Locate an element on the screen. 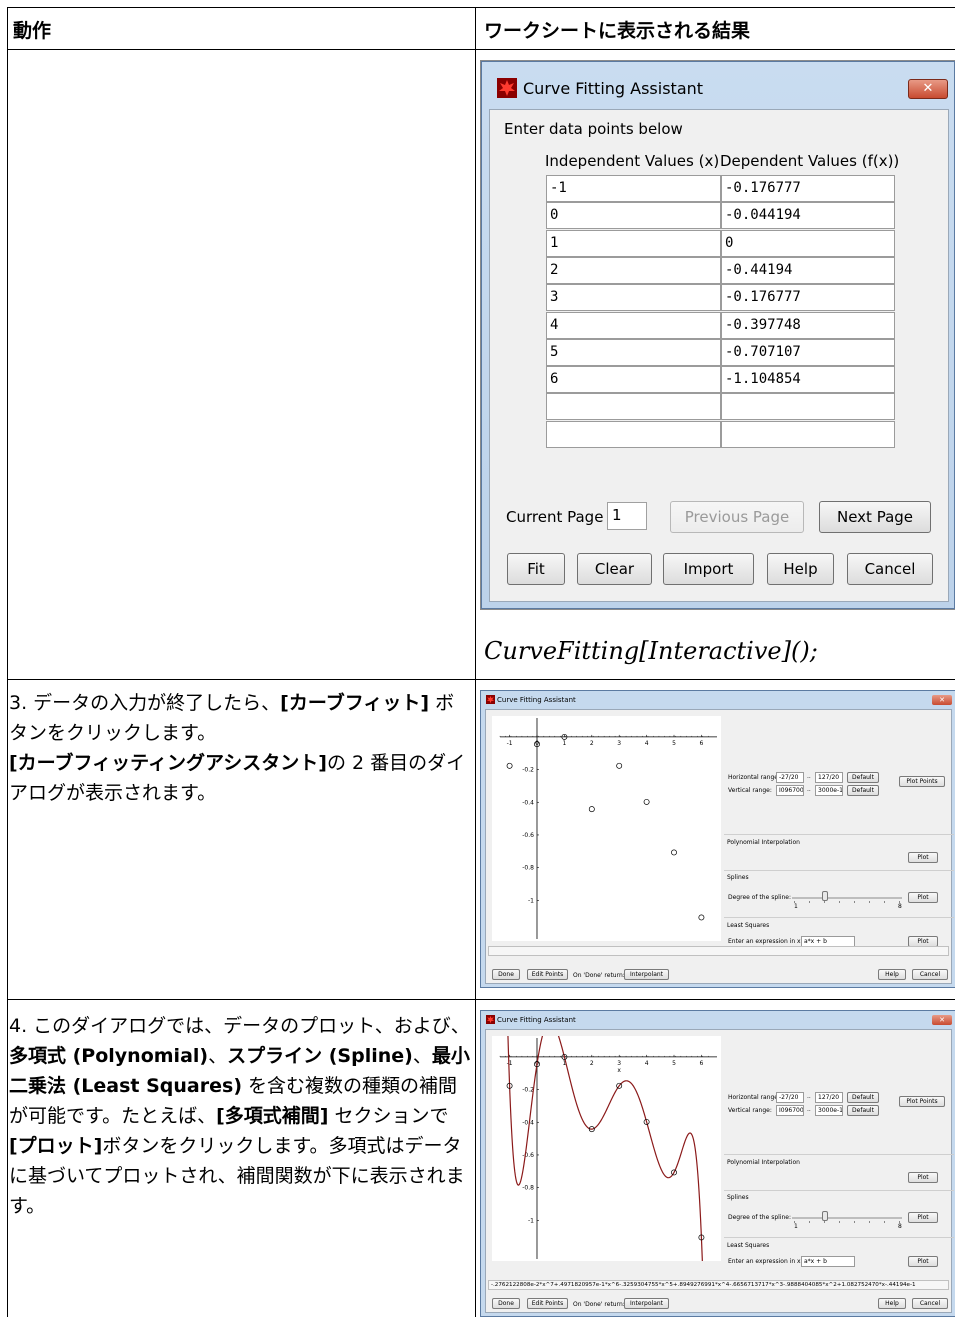 This screenshot has width=955, height=1317. dialog-titlebar: Curve Fitting Assistant ✕ is located at coordinates (718, 87).